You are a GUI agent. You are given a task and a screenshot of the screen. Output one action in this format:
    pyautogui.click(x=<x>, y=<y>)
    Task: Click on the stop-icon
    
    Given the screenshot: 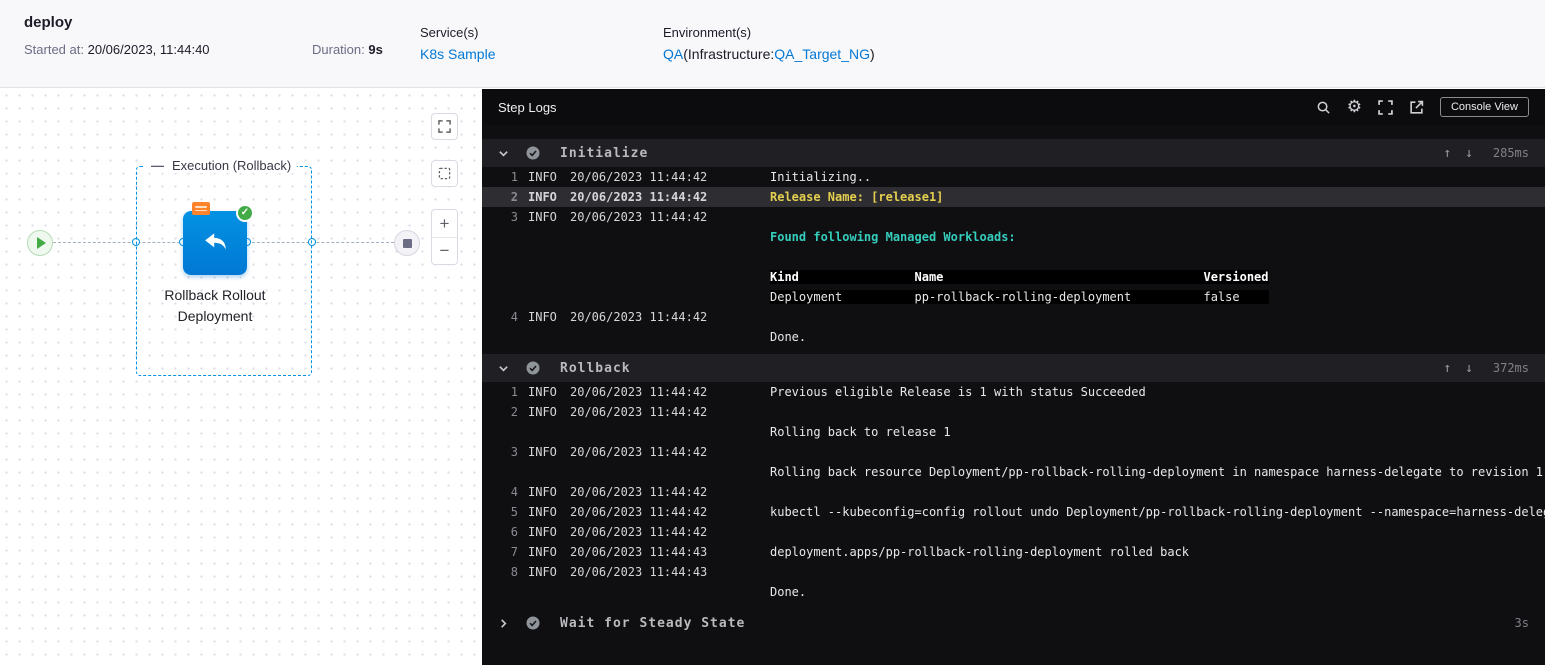 What is the action you would take?
    pyautogui.click(x=407, y=243)
    